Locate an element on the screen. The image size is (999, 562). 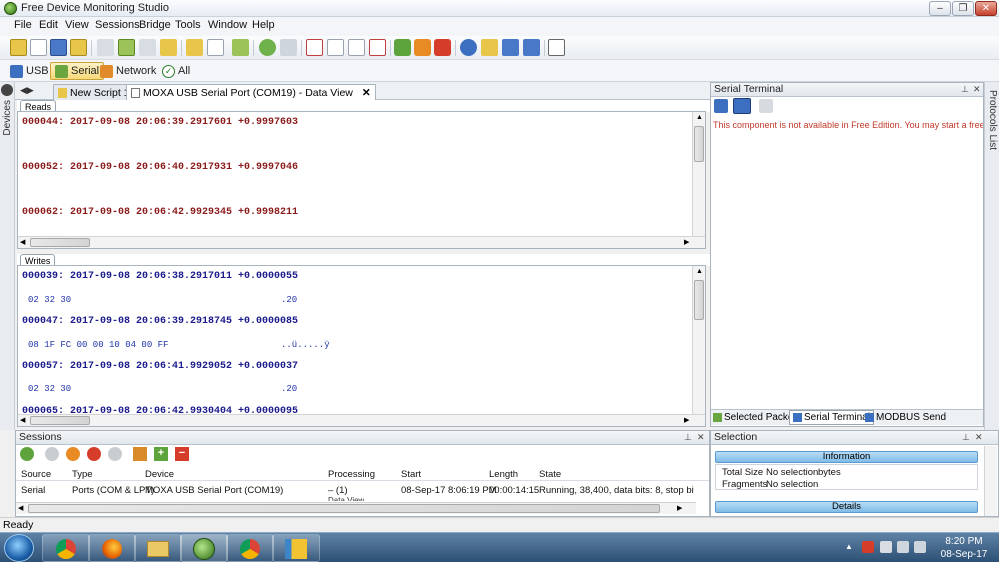
session-start-icon is located at coordinates (27, 454).